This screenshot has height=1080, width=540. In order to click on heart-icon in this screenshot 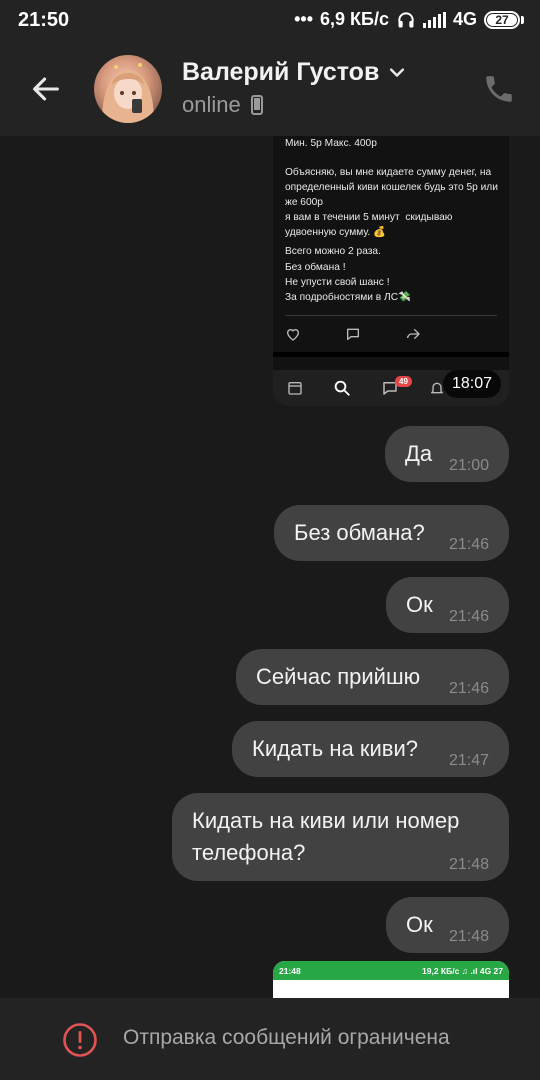, I will do `click(293, 335)`.